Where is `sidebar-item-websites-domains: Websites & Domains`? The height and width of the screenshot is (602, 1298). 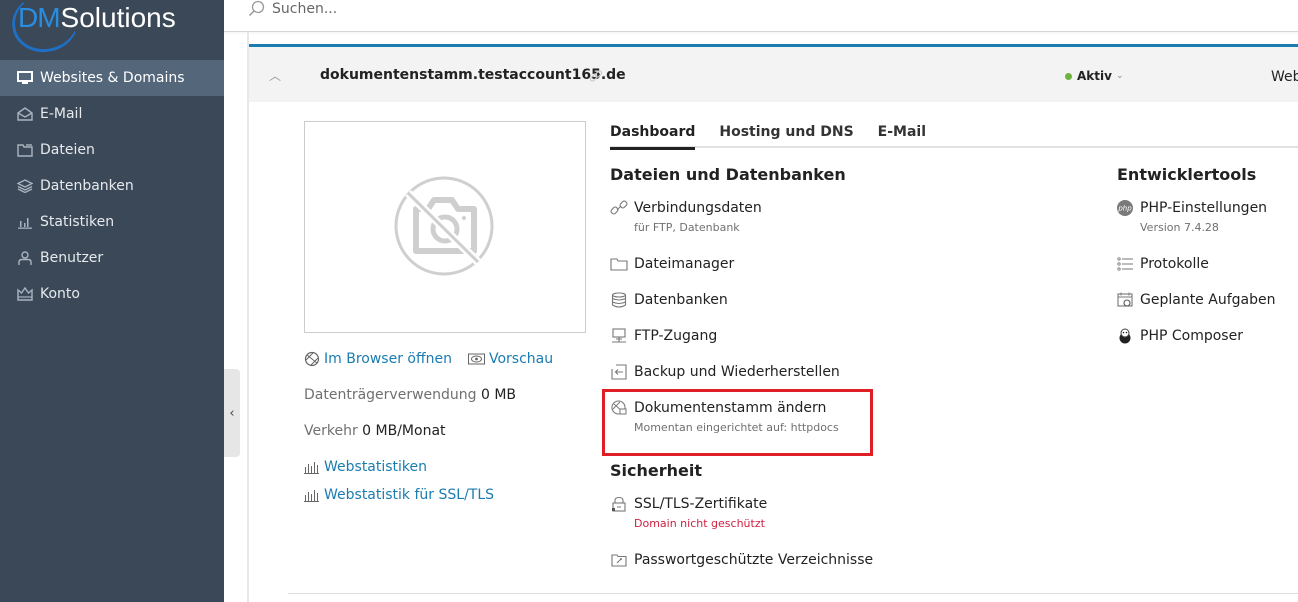
sidebar-item-websites-domains: Websites & Domains is located at coordinates (112, 78).